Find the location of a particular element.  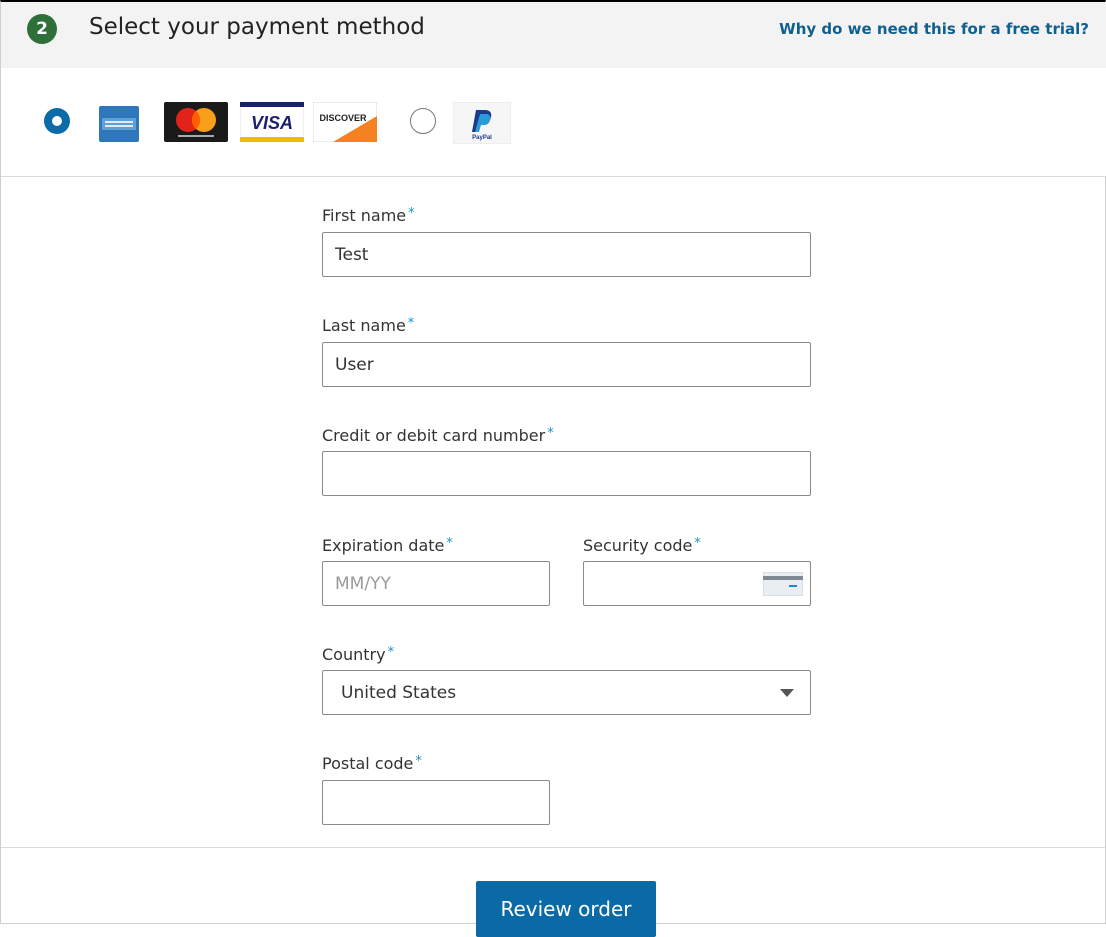

paypal-icon: PayPal is located at coordinates (482, 123).